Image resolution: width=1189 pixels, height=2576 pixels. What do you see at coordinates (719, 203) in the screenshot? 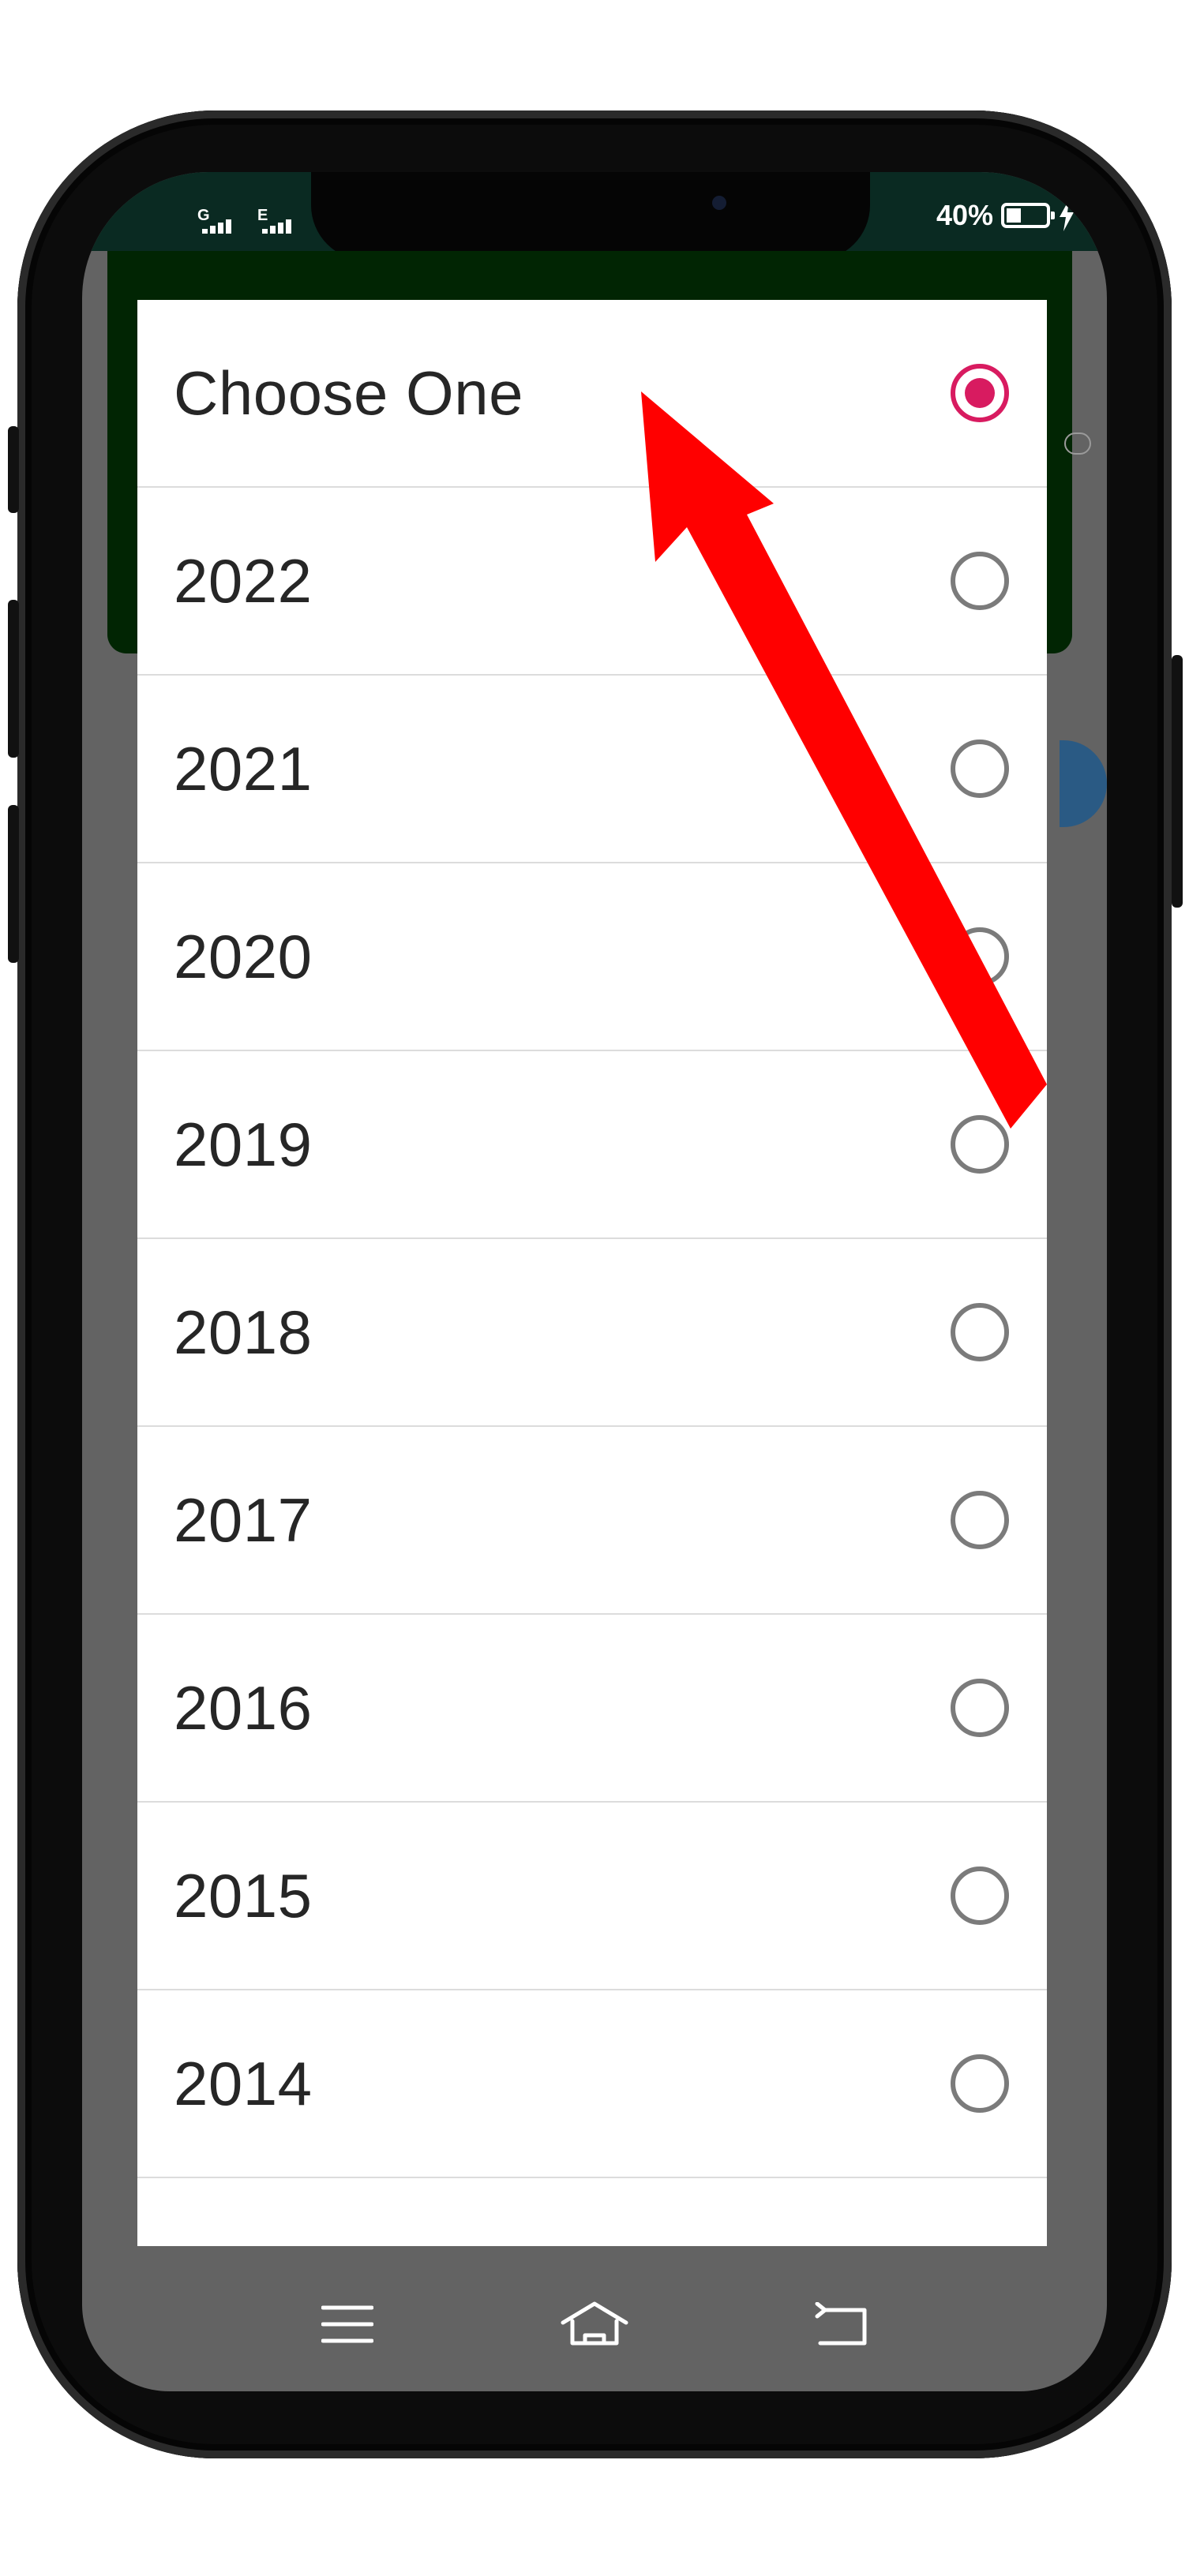
I see `front-camera` at bounding box center [719, 203].